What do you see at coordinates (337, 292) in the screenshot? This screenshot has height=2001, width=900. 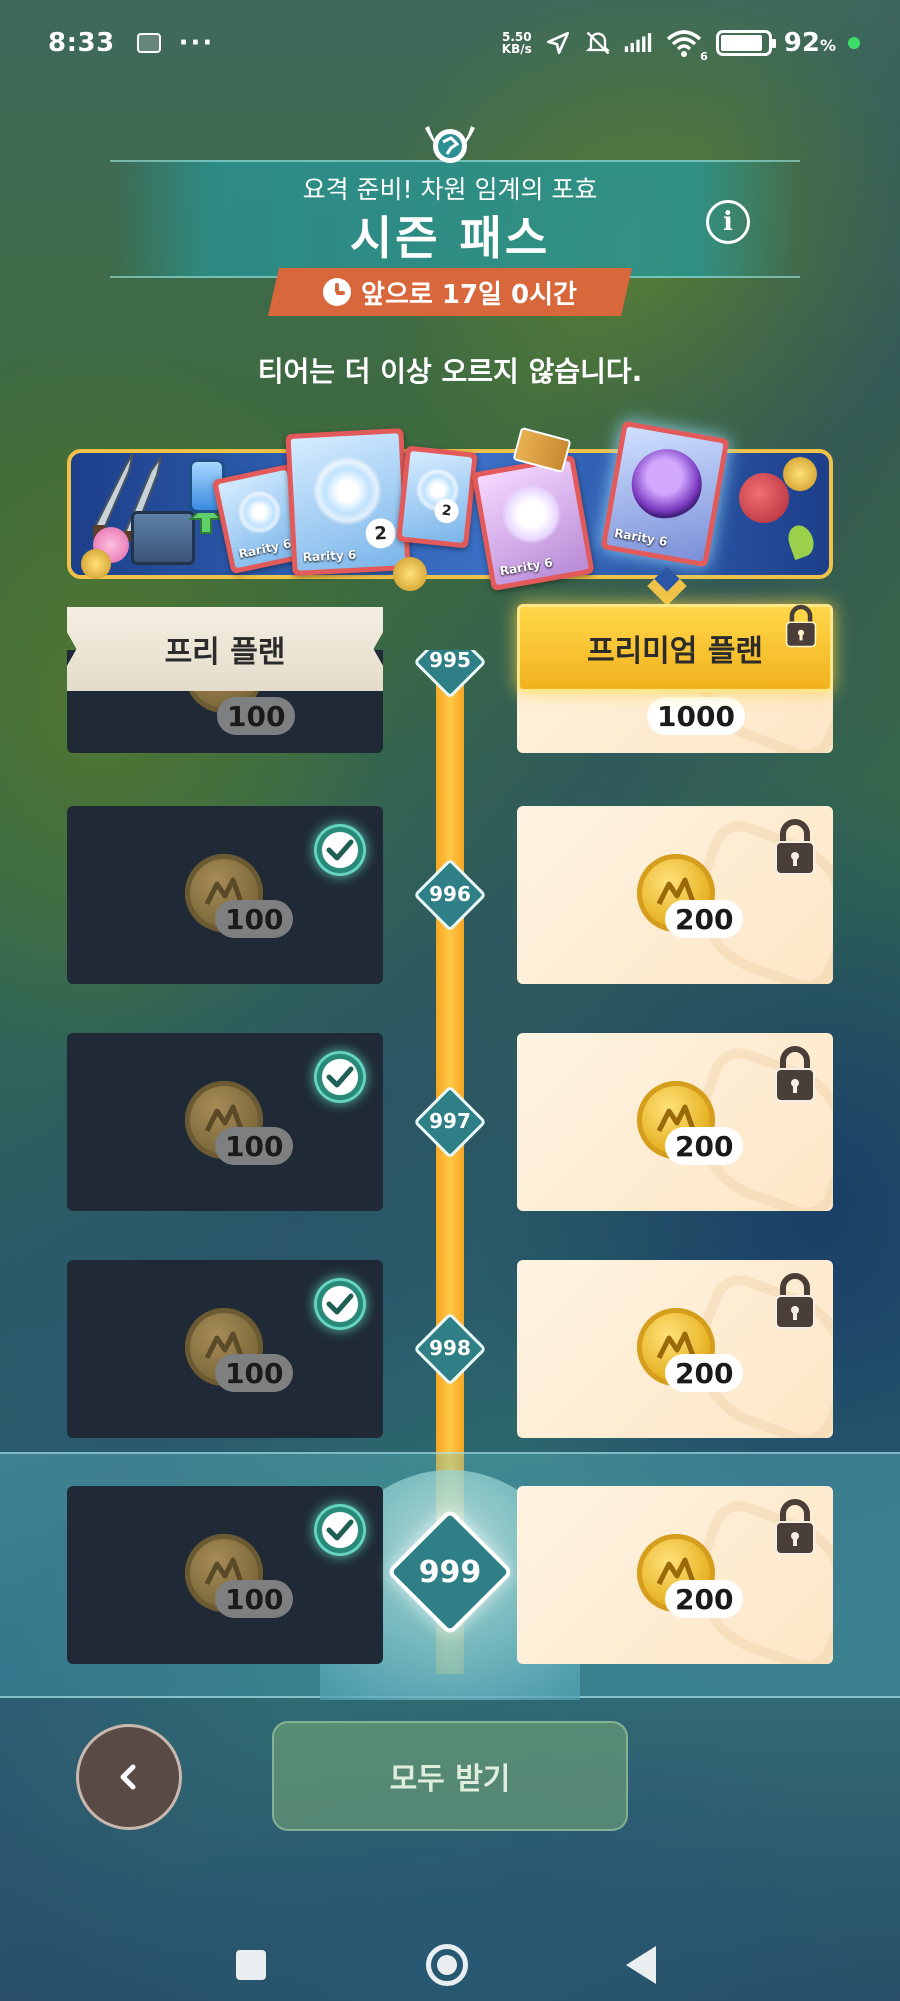 I see `clock-icon` at bounding box center [337, 292].